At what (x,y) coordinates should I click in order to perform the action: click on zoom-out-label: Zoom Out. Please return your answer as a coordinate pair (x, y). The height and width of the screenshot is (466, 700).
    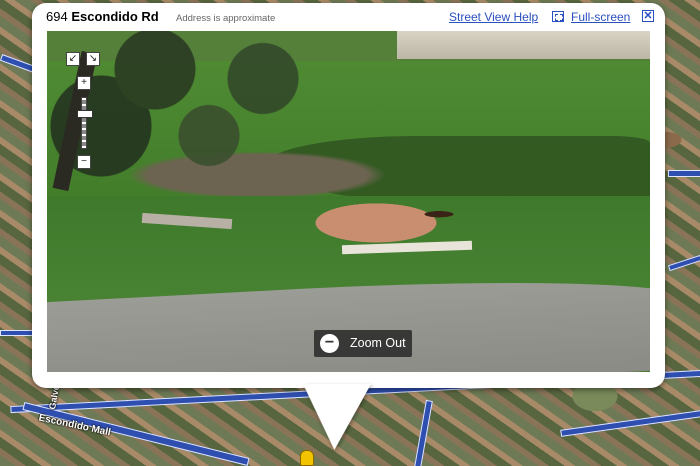
    Looking at the image, I should click on (378, 343).